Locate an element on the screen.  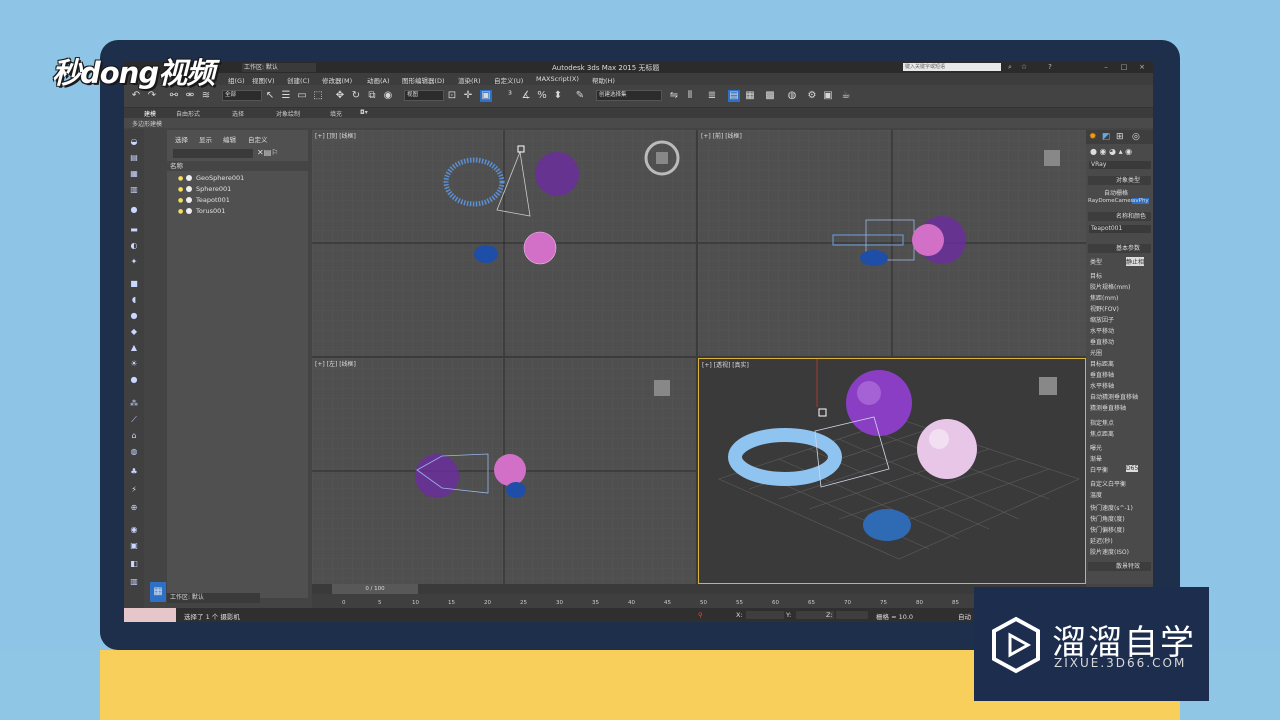
window-crossing-icon: ⬚ is located at coordinates (318, 96).